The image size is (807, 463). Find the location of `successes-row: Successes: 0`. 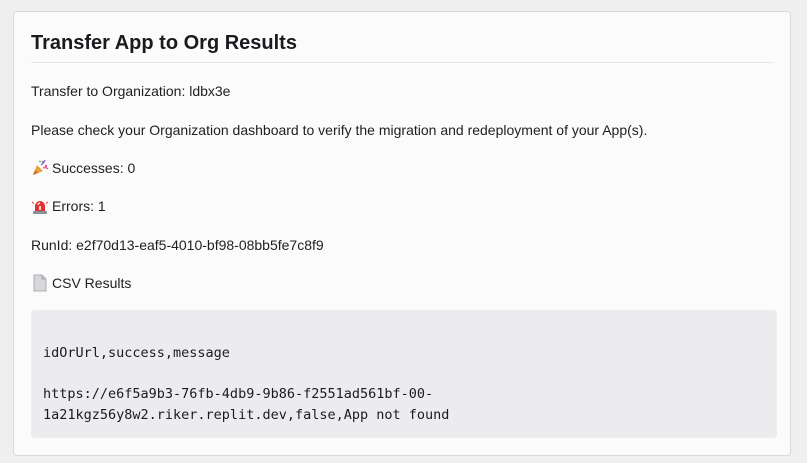

successes-row: Successes: 0 is located at coordinates (83, 168).